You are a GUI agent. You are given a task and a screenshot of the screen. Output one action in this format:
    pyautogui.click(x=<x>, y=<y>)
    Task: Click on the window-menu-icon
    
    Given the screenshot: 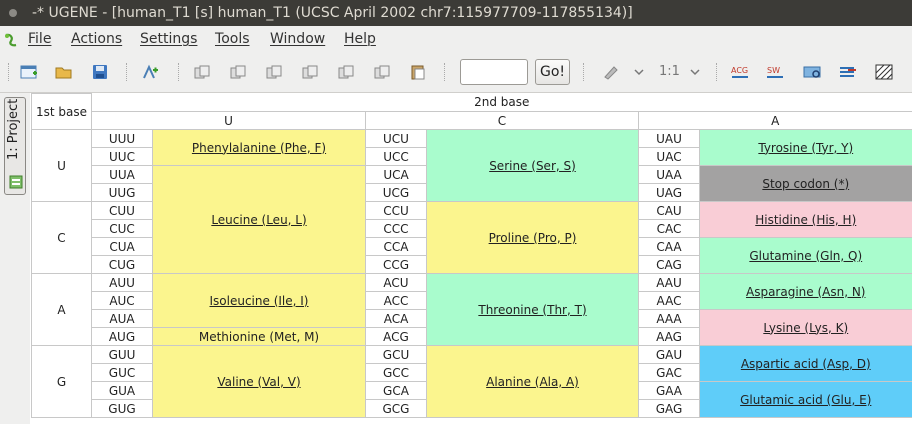 What is the action you would take?
    pyautogui.click(x=13, y=13)
    